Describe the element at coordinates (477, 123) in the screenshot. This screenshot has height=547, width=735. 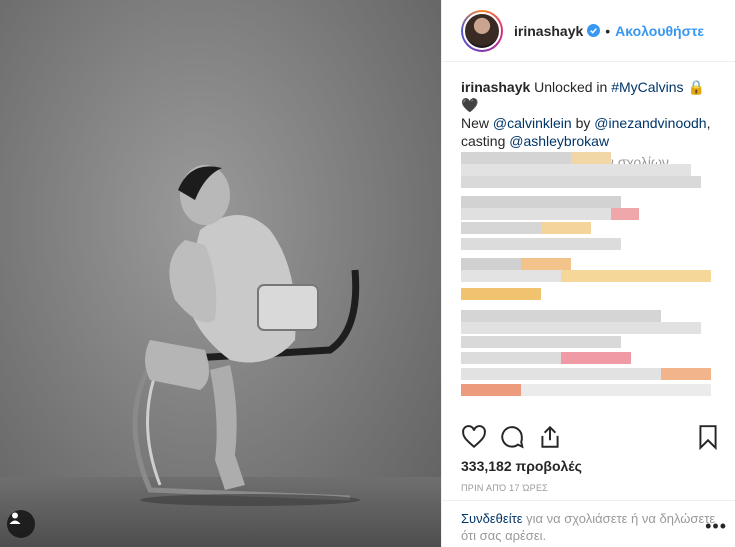
I see `caption-text: New` at that location.